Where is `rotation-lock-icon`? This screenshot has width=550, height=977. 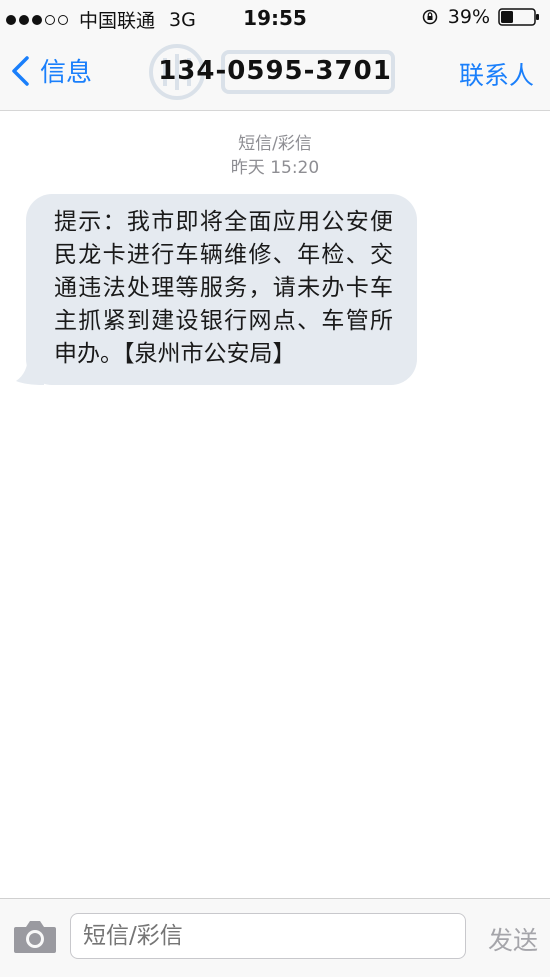 rotation-lock-icon is located at coordinates (430, 17).